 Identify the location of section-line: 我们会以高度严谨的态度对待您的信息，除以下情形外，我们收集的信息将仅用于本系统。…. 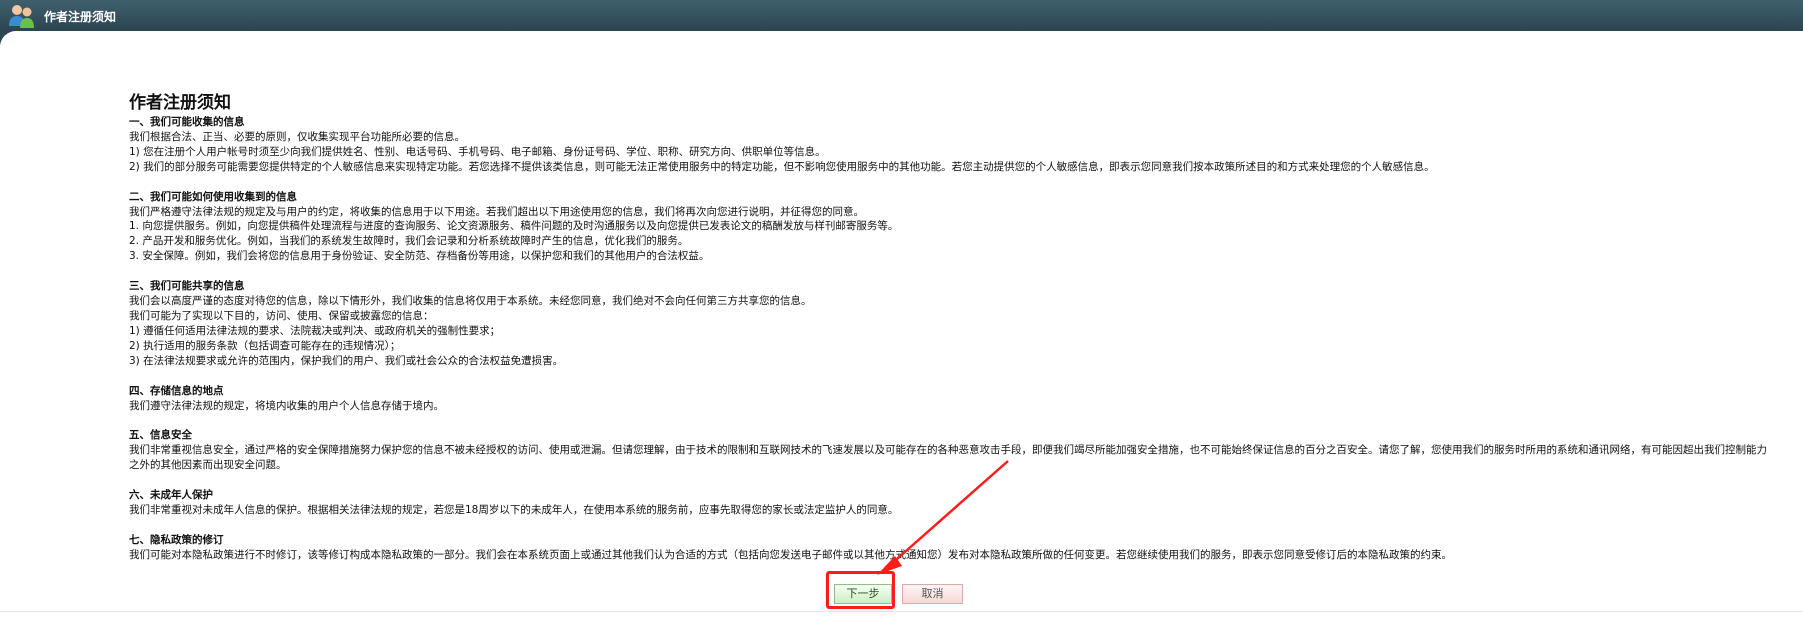
(470, 301).